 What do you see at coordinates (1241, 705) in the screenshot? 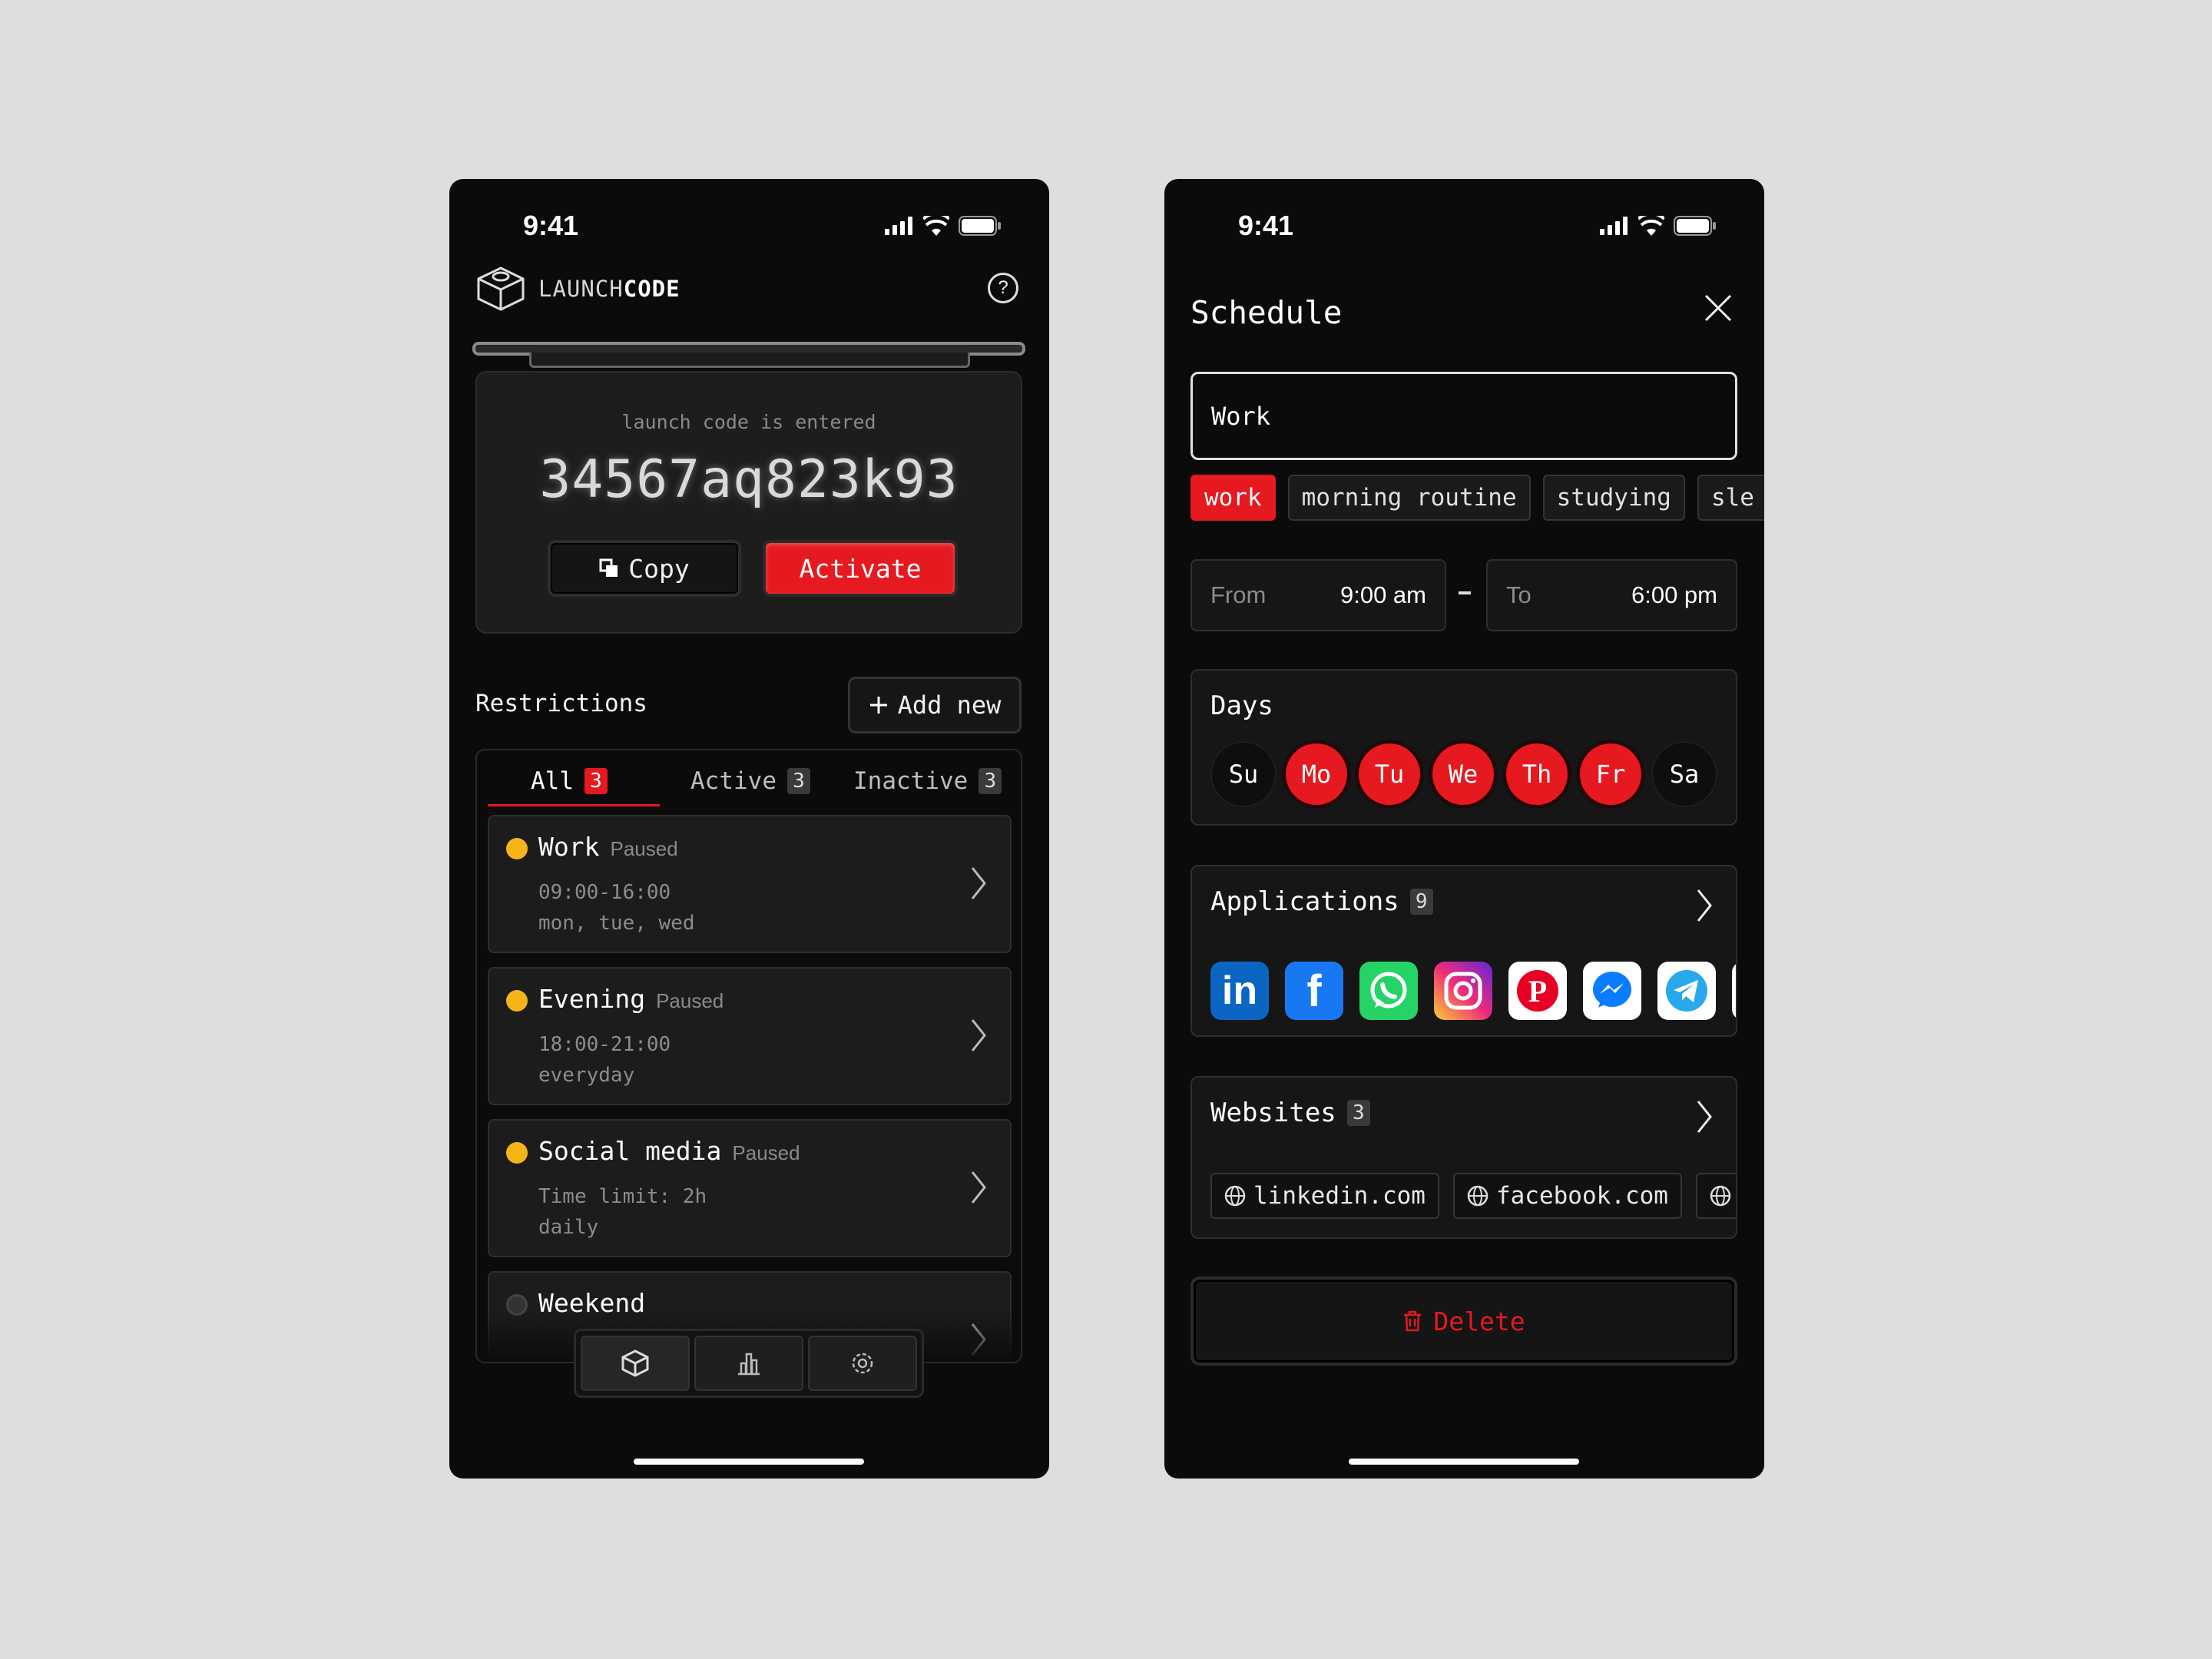
I see `days-title: Days` at bounding box center [1241, 705].